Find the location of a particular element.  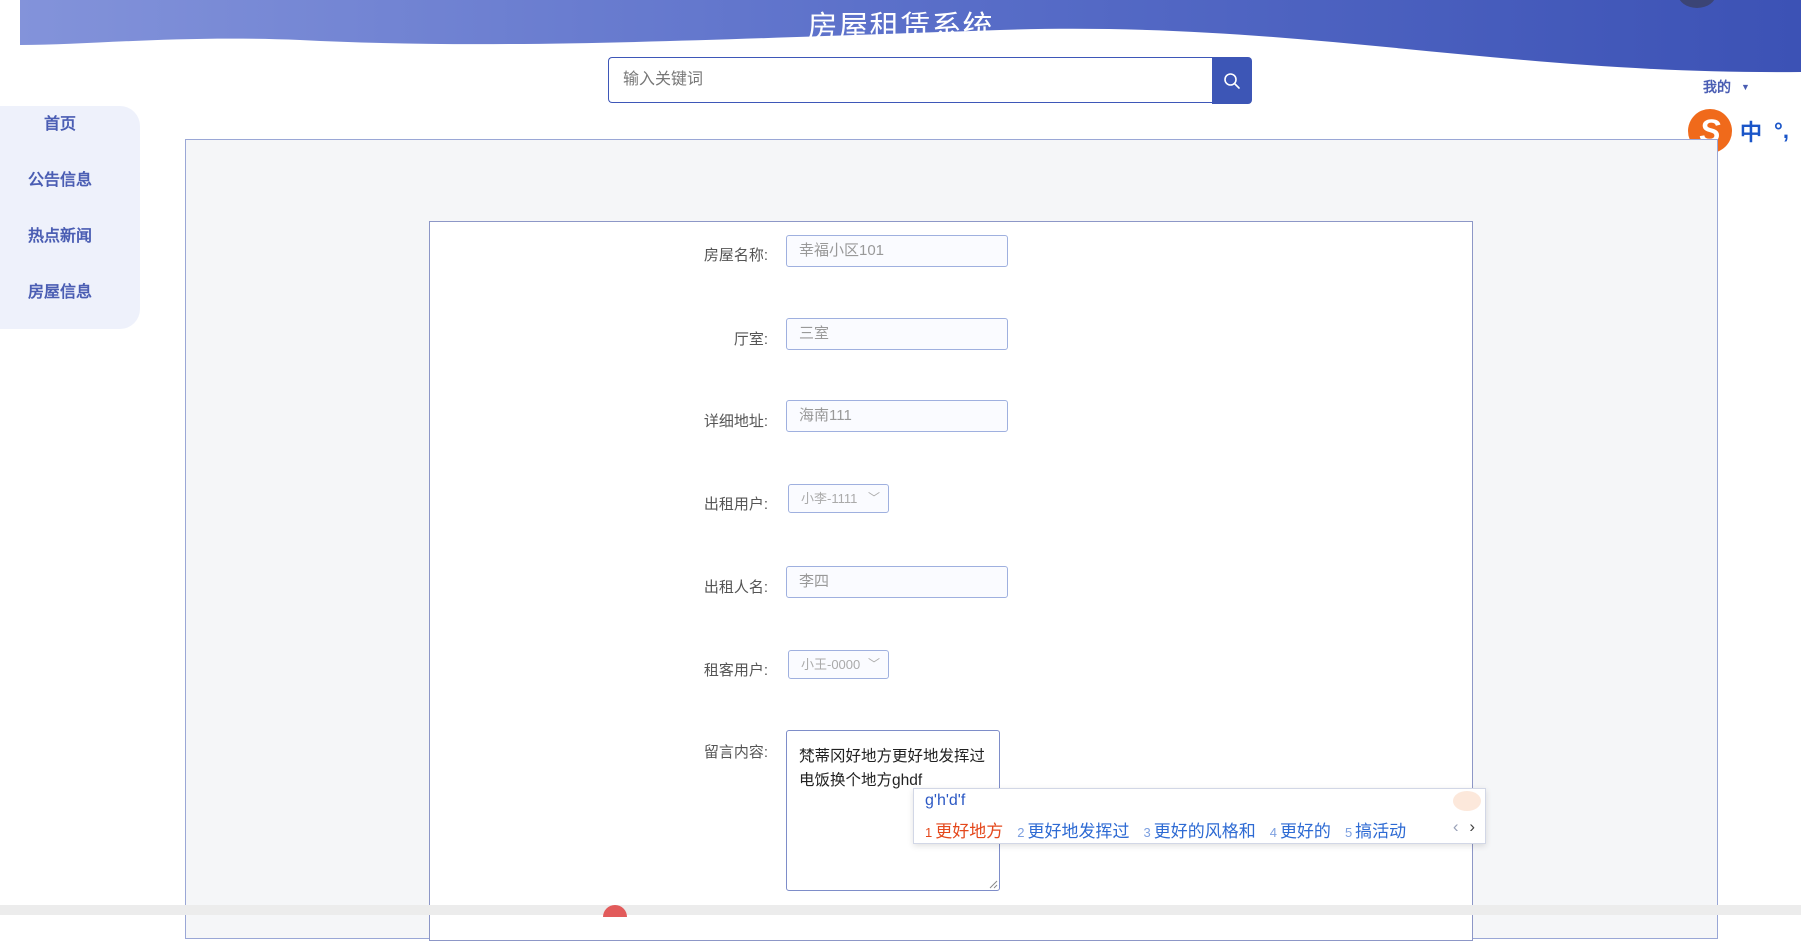

search-icon is located at coordinates (1232, 80).